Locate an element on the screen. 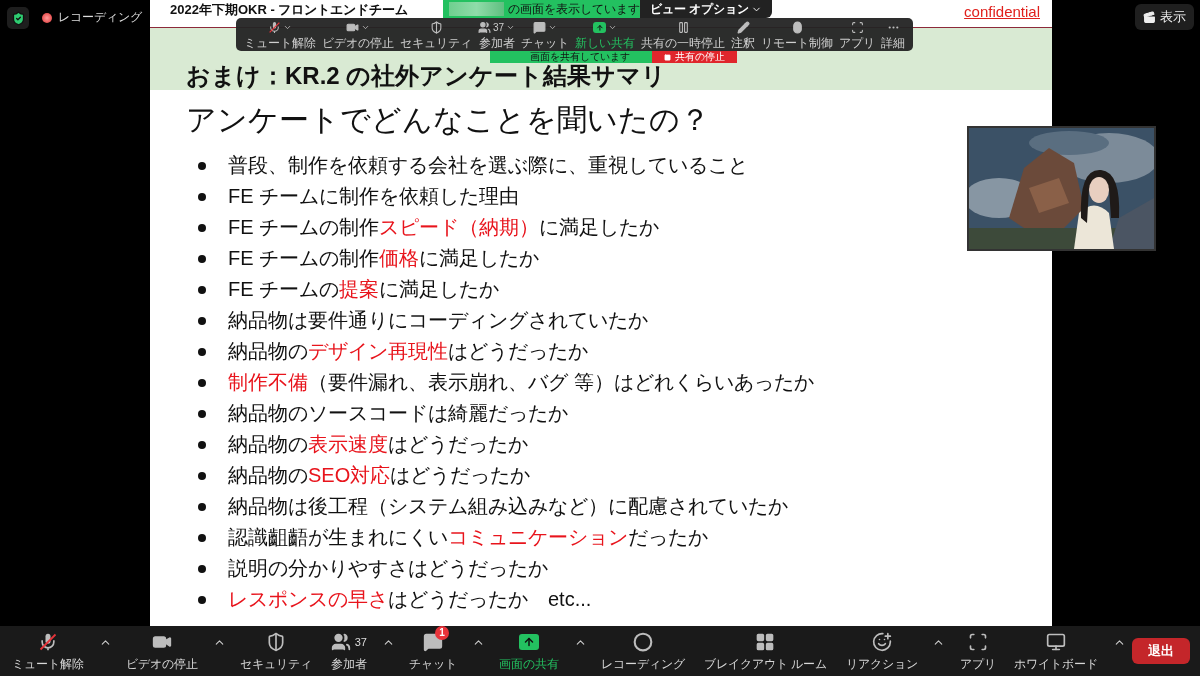 This screenshot has width=1200, height=676. grid-icon is located at coordinates (765, 641).